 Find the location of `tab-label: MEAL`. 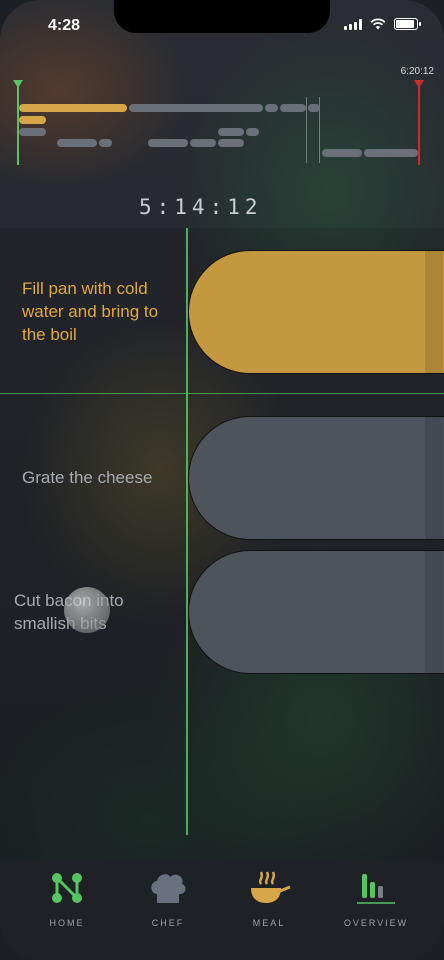

tab-label: MEAL is located at coordinates (269, 923).